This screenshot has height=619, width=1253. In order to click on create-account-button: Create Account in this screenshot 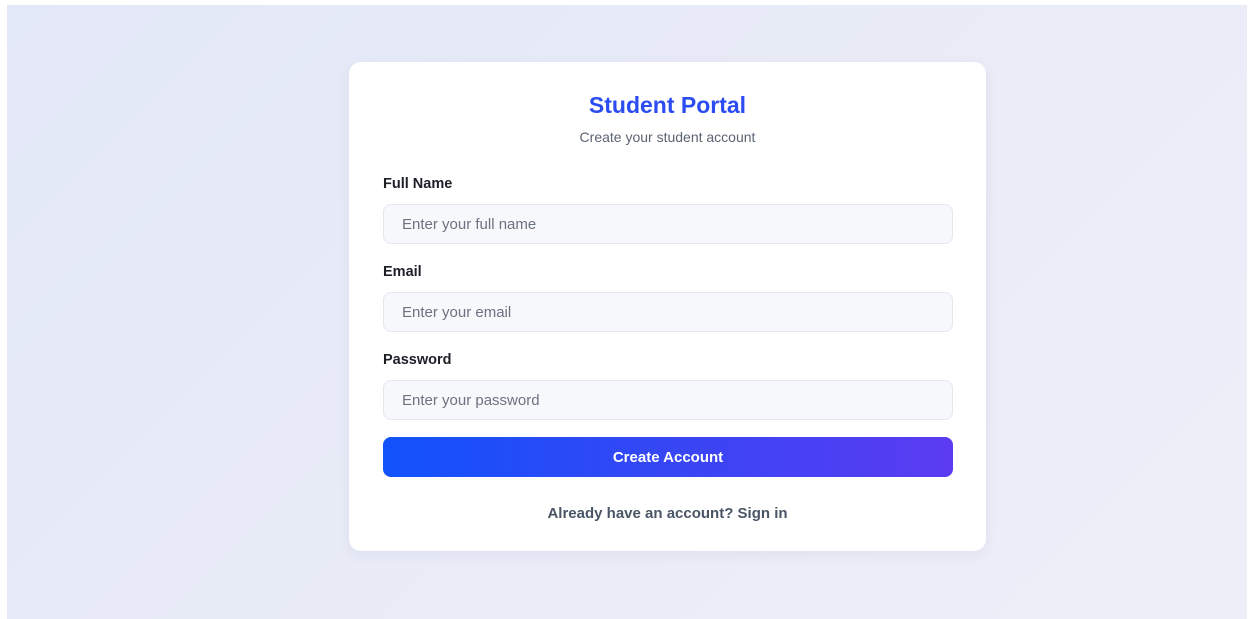, I will do `click(668, 457)`.